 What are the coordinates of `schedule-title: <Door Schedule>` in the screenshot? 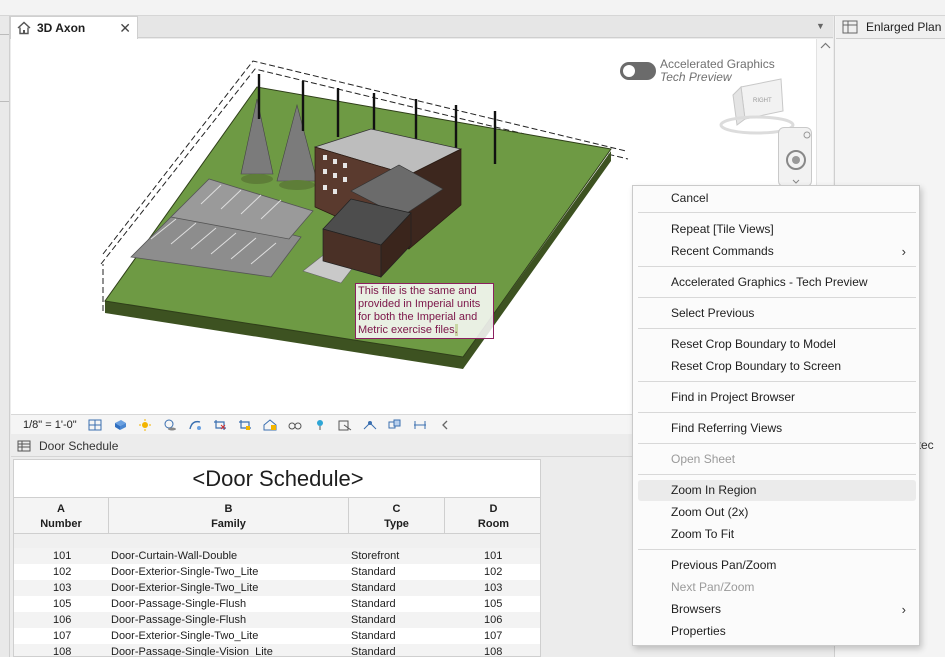 It's located at (277, 479).